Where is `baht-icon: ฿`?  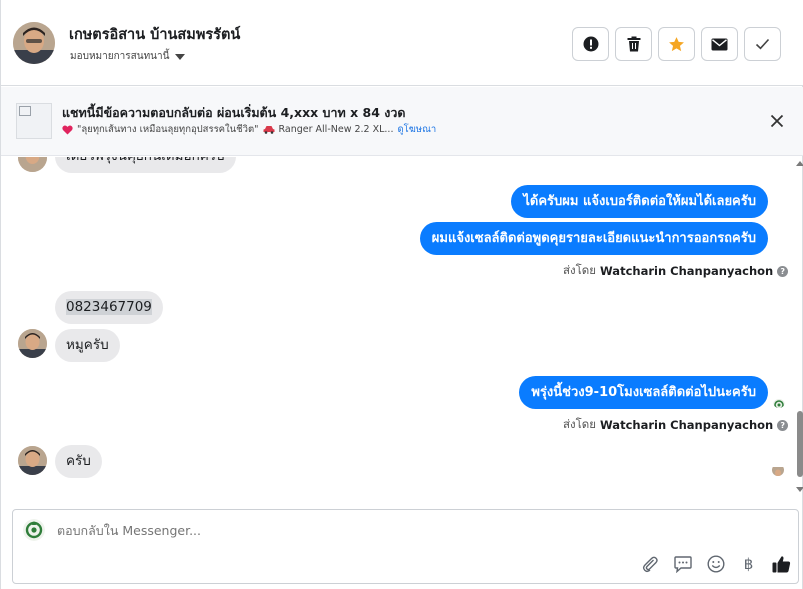 baht-icon: ฿ is located at coordinates (748, 563).